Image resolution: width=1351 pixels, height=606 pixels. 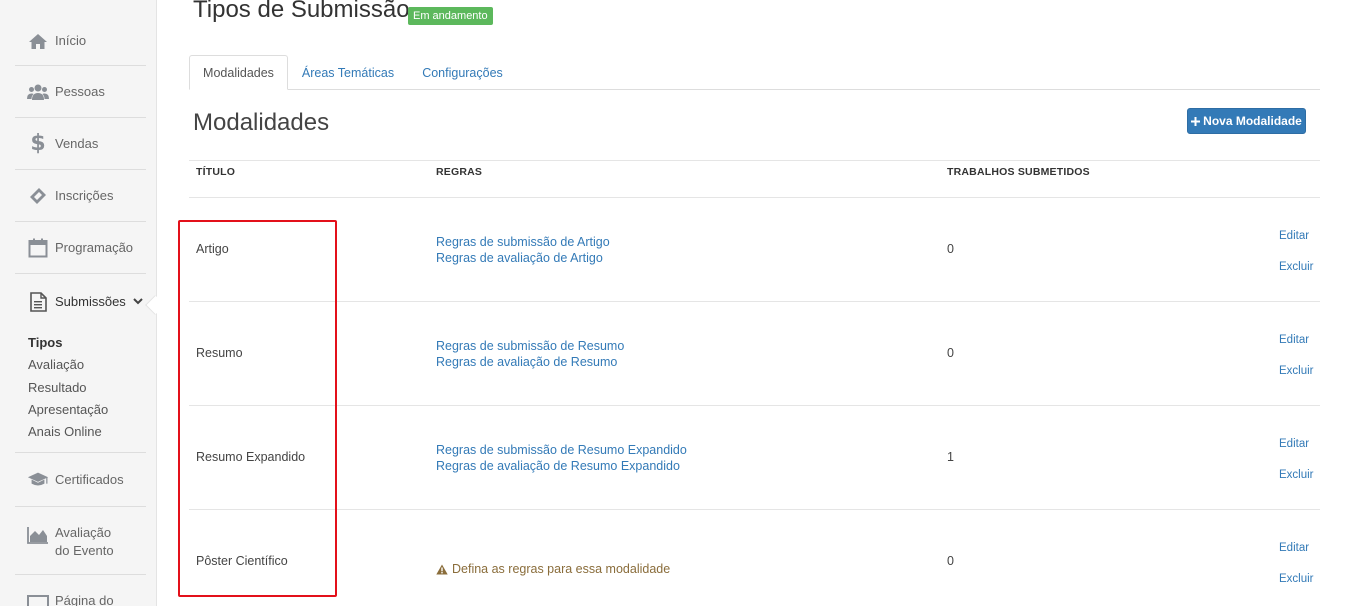 What do you see at coordinates (558, 466) in the screenshot?
I see `evaluation-rules-link: Regras de avaliação de Resumo Expandido` at bounding box center [558, 466].